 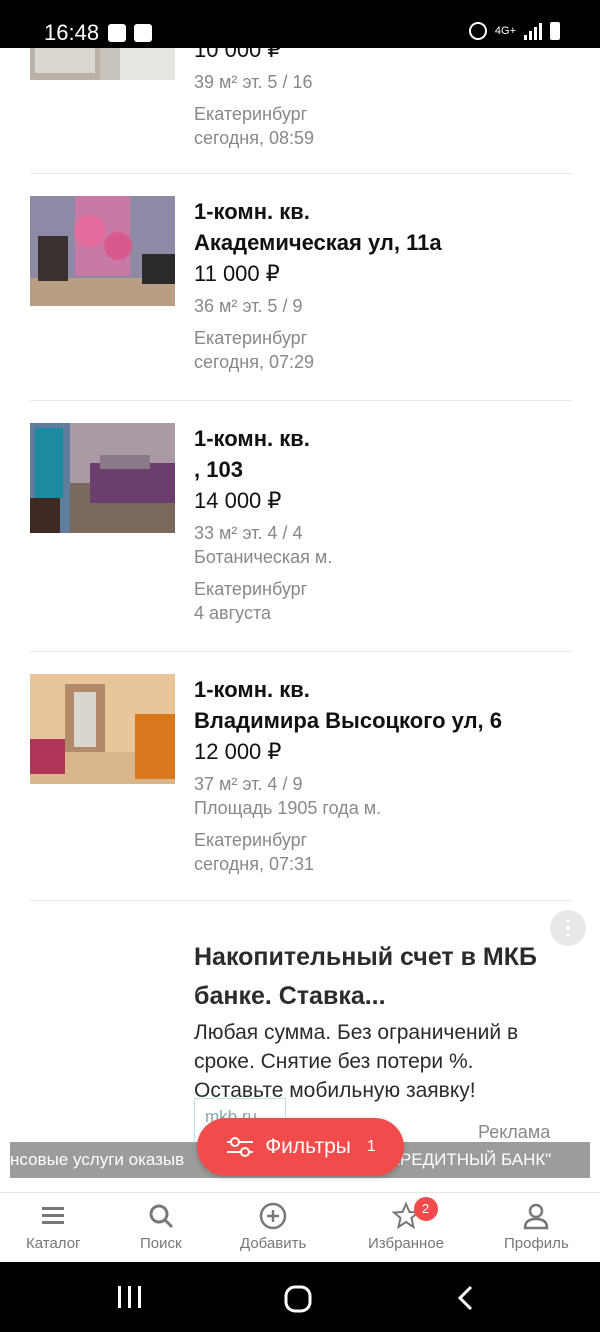 I want to click on nav-favorites-label: Избранное, so click(x=406, y=1243).